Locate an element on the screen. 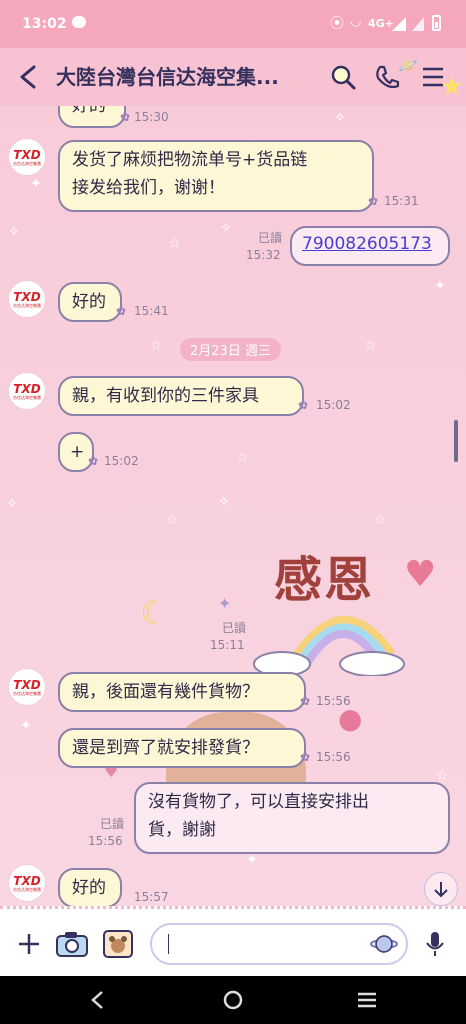  message-text: 貨，謝謝 is located at coordinates (182, 830).